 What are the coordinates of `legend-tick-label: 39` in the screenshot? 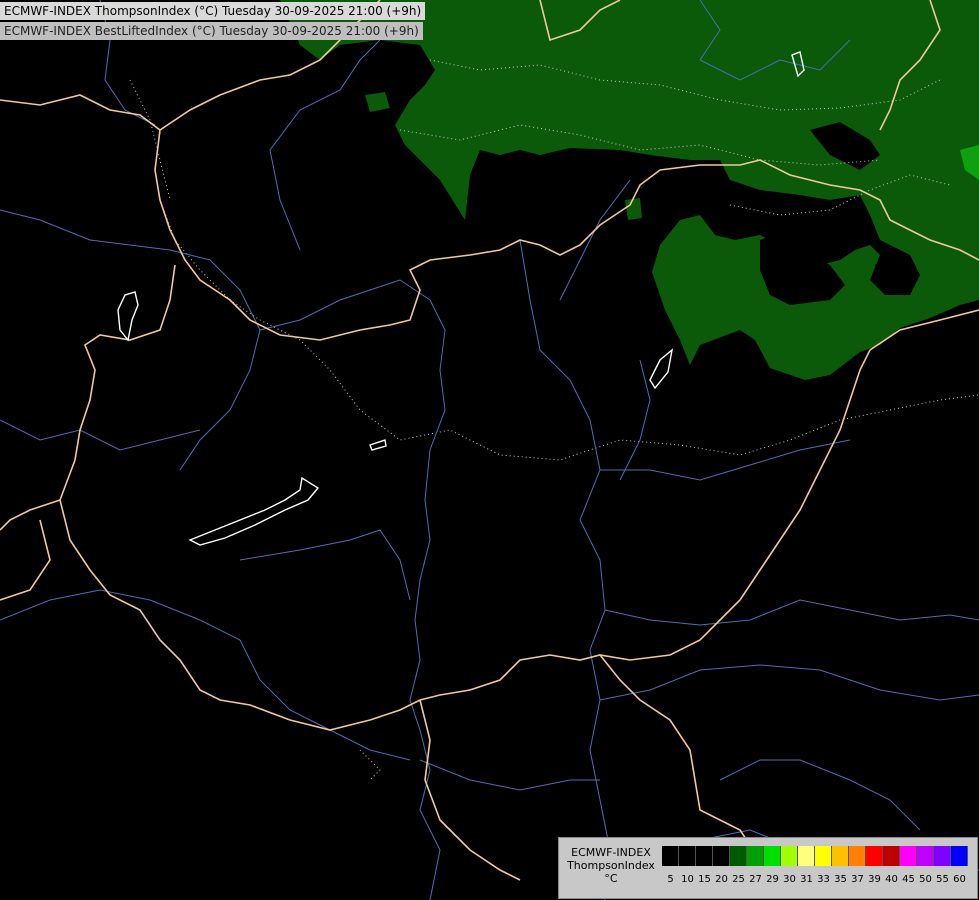 It's located at (874, 879).